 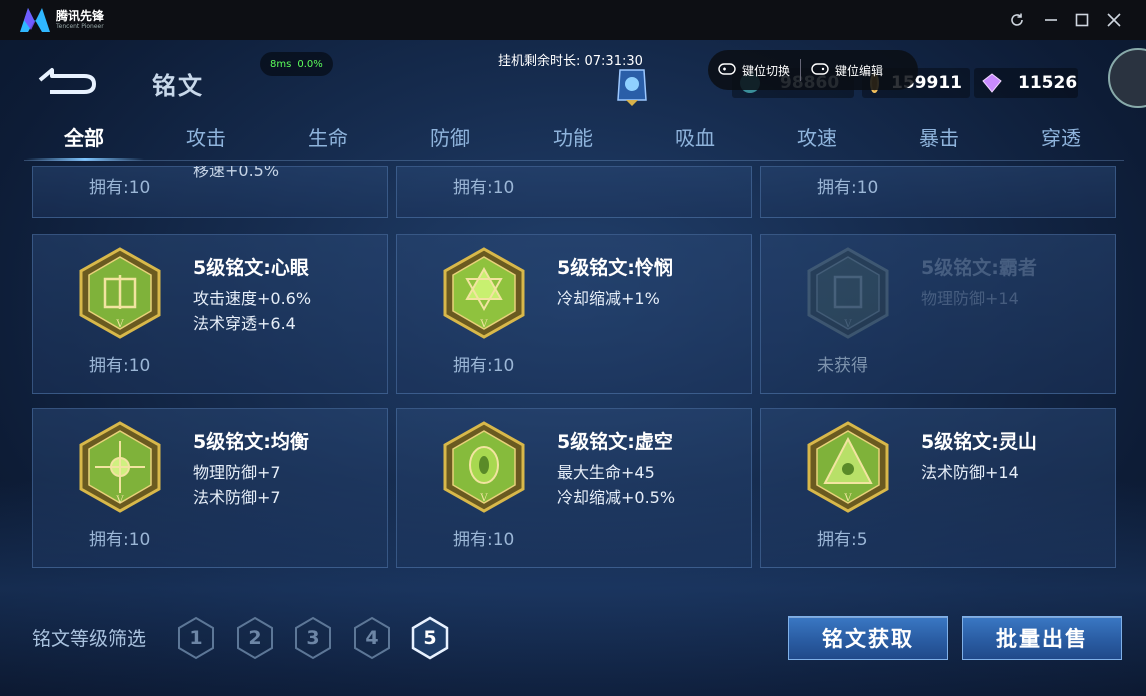 I want to click on tab-attack-speed: 攻速, so click(x=817, y=138).